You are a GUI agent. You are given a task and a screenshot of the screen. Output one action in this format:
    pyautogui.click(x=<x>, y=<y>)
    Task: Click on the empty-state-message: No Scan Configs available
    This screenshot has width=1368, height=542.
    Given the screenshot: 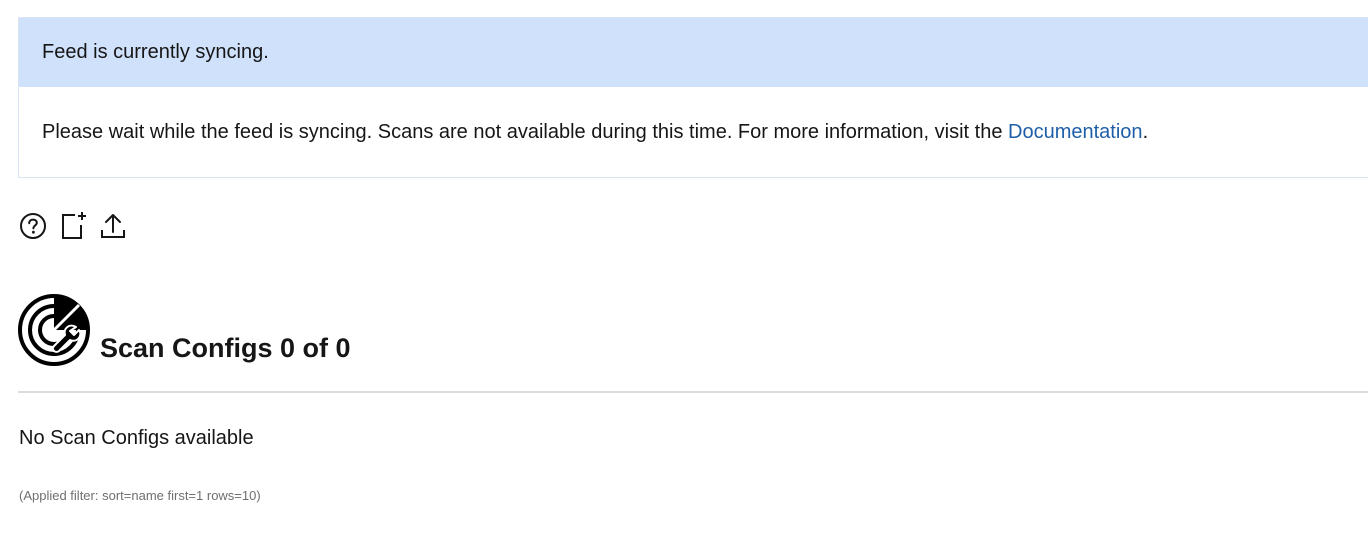 What is the action you would take?
    pyautogui.click(x=136, y=438)
    